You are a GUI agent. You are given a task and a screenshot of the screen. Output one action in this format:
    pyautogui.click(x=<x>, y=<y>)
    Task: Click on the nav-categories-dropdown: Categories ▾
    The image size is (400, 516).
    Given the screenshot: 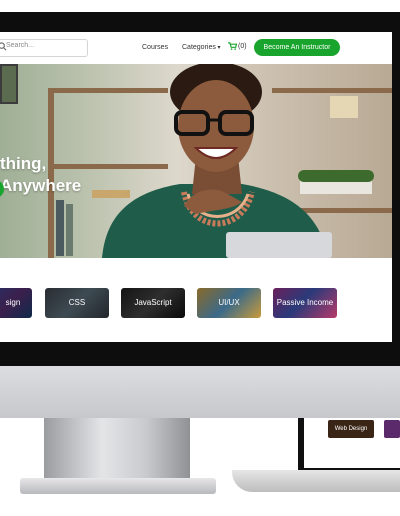 What is the action you would take?
    pyautogui.click(x=201, y=47)
    